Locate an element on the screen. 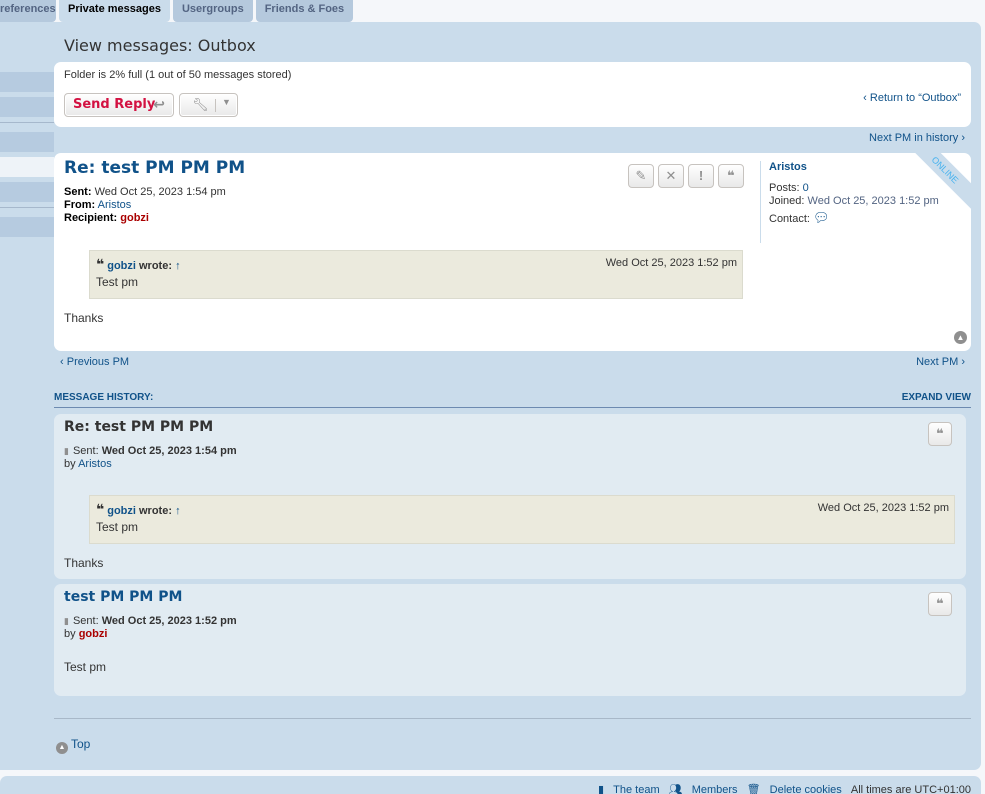 The image size is (985, 794). author-link: gobzi is located at coordinates (93, 634).